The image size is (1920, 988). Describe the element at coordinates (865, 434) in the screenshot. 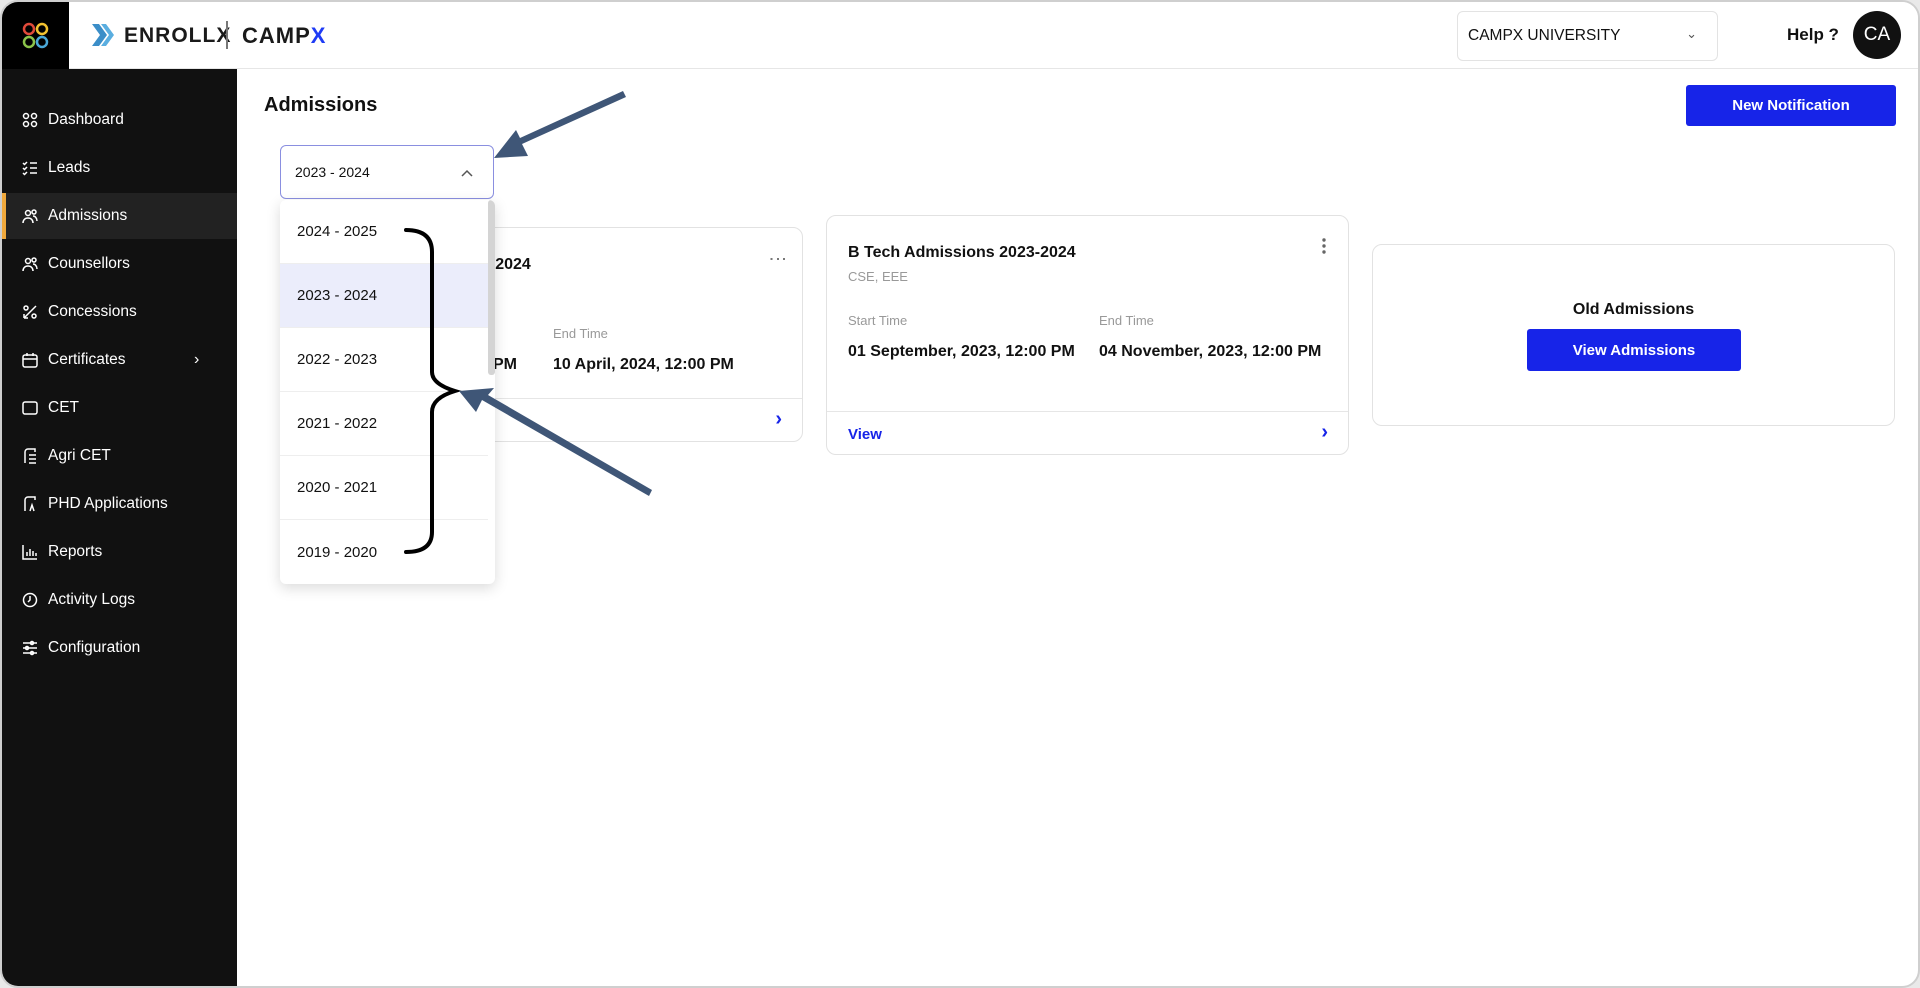

I see `view-link: View` at that location.